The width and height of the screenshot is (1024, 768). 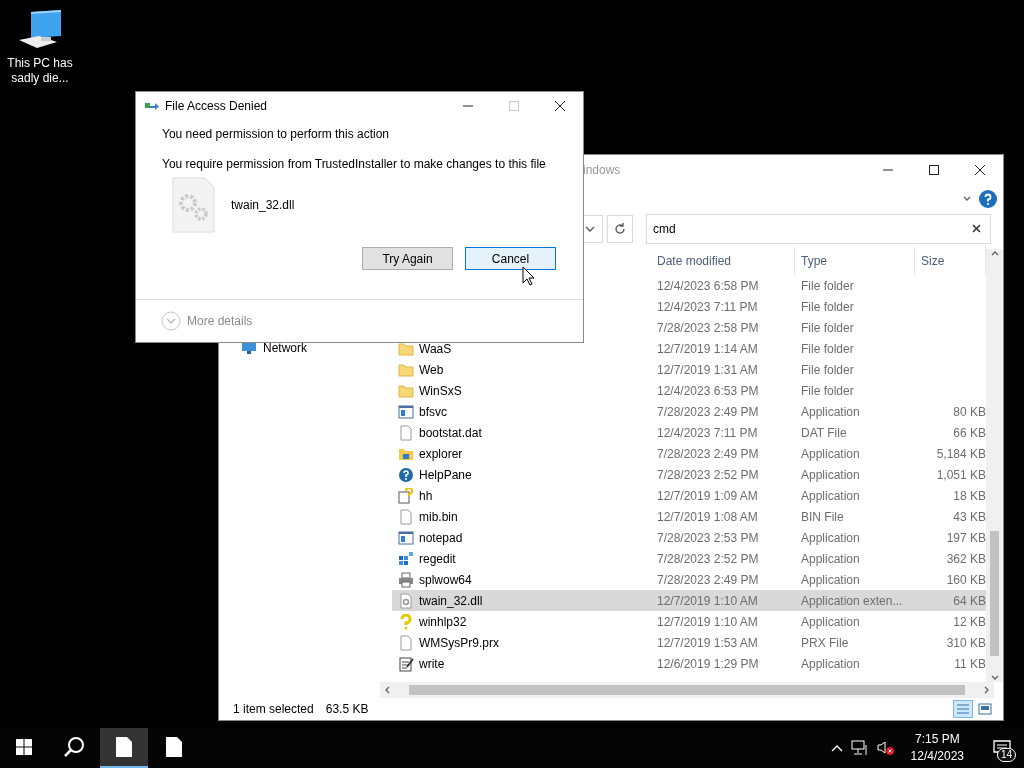 I want to click on file-row: notepad 7/28/2023 2:53 PM Application 197 KB, so click(x=689, y=537).